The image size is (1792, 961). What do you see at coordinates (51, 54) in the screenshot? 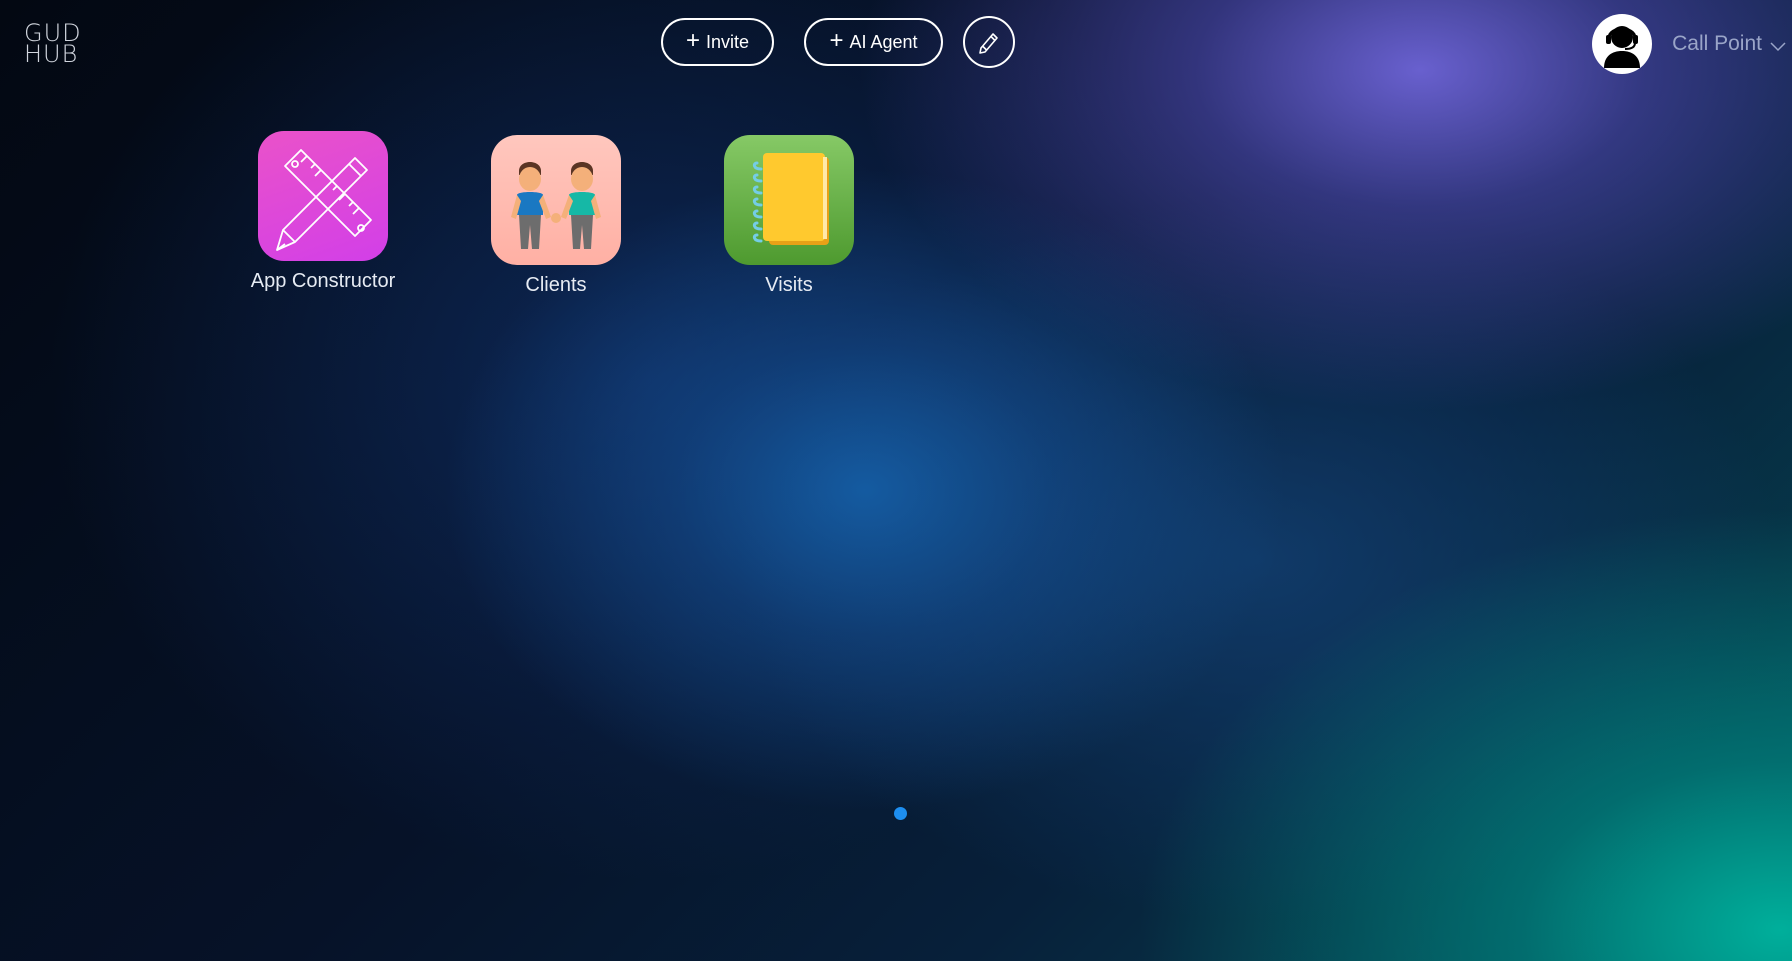
I see `logo-line-2: HUB` at bounding box center [51, 54].